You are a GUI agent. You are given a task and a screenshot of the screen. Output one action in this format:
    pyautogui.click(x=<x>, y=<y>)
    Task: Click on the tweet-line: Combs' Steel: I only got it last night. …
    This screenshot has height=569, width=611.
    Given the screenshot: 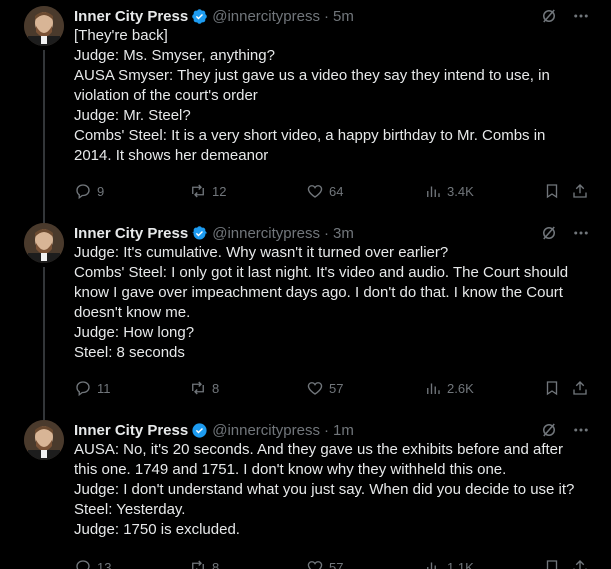 What is the action you would take?
    pyautogui.click(x=321, y=272)
    